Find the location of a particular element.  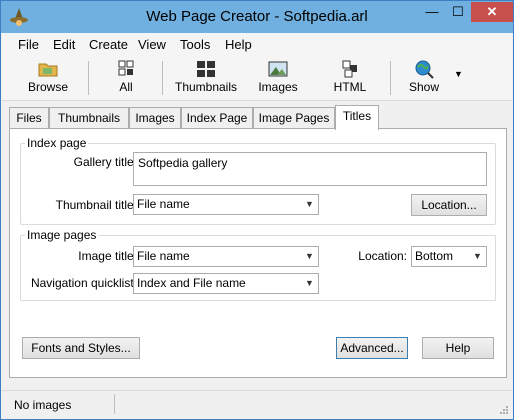

html-button: HTML is located at coordinates (350, 78).